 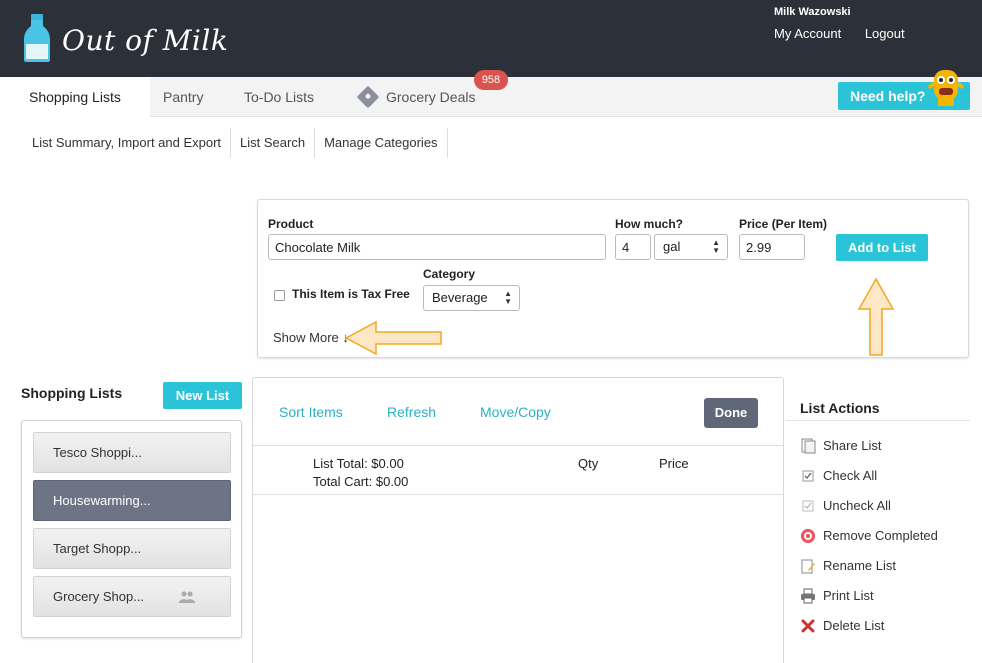 I want to click on unit-select-value: gal, so click(x=672, y=246).